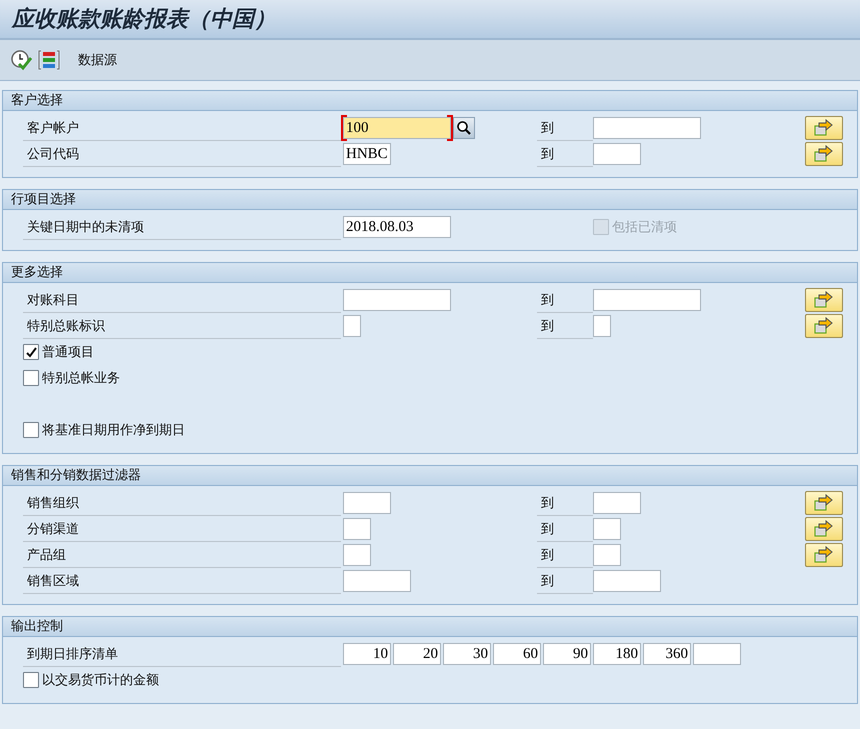 The width and height of the screenshot is (860, 729). I want to click on clock-check-icon, so click(21, 60).